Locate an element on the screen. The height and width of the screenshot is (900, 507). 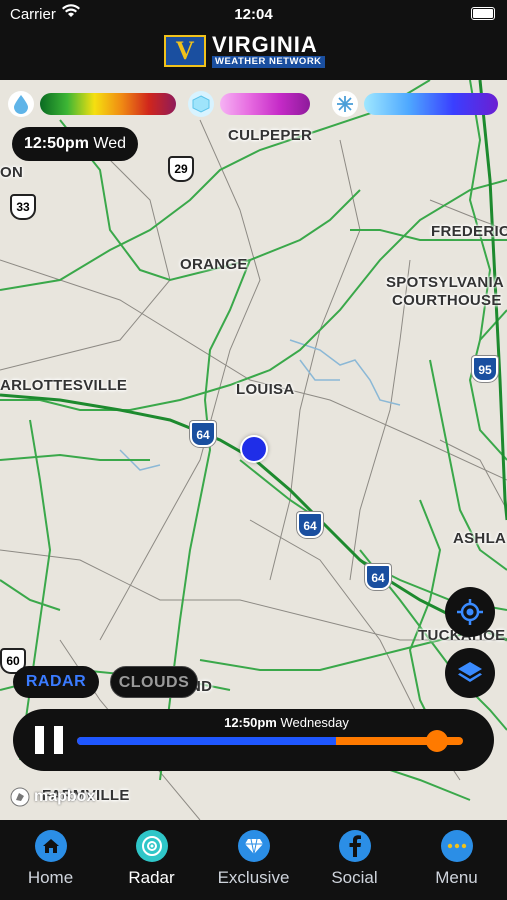
label-ashland: ASHLA is located at coordinates (480, 538).